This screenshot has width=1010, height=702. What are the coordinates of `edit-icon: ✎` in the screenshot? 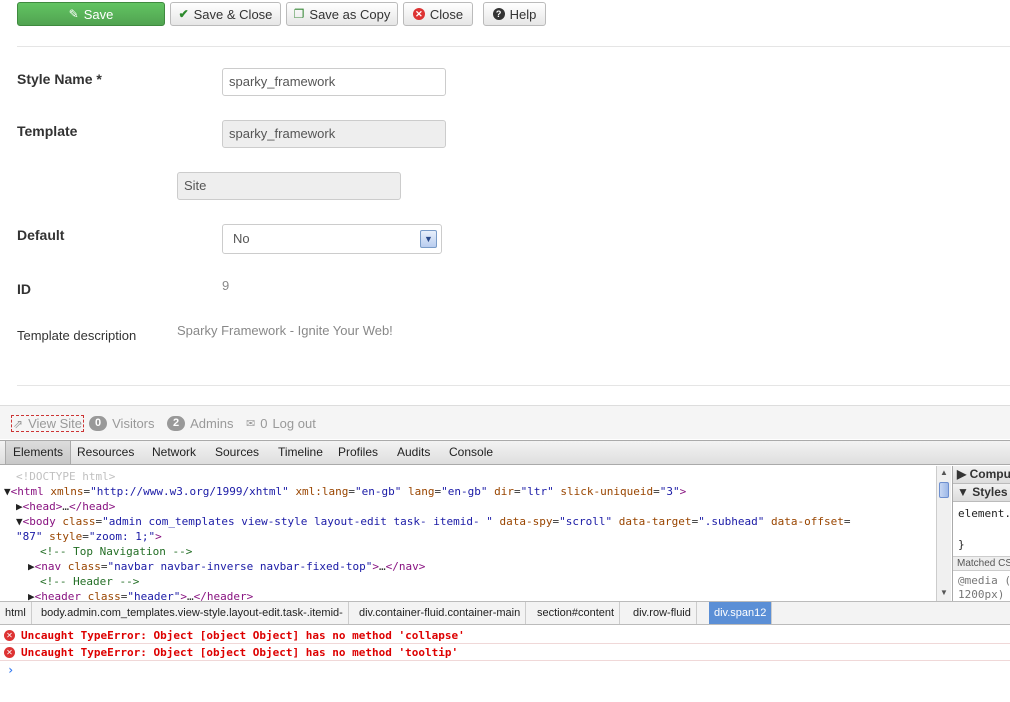 It's located at (73, 14).